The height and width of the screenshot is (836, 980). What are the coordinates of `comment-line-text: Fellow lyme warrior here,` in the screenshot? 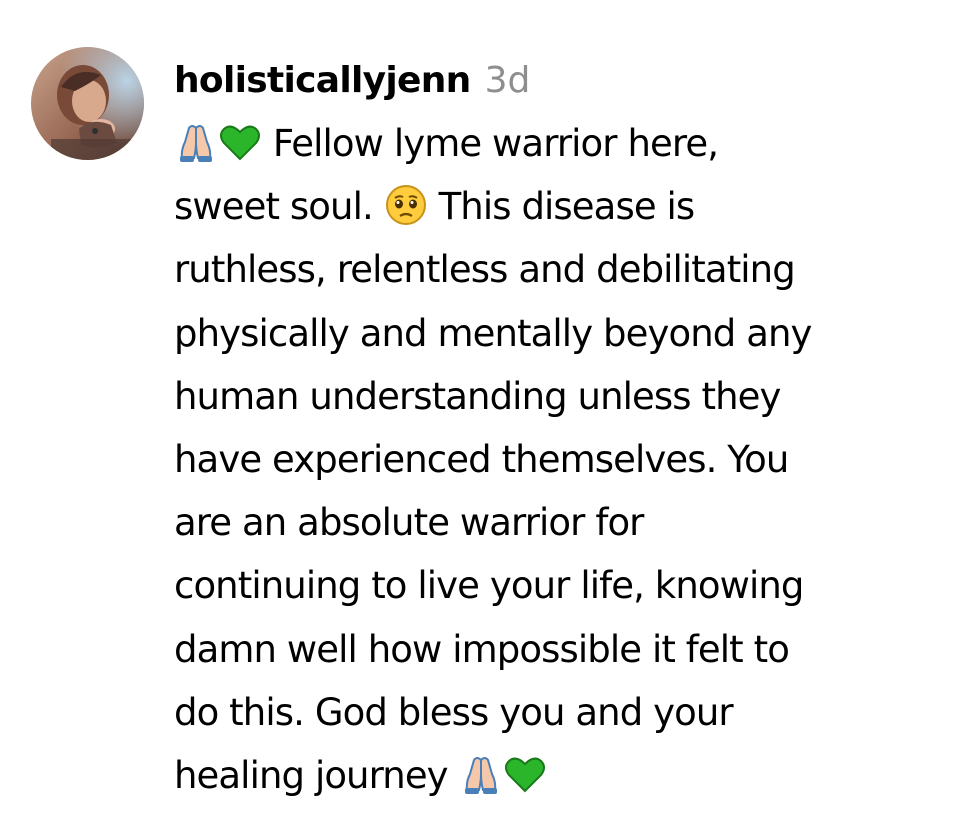 It's located at (495, 143).